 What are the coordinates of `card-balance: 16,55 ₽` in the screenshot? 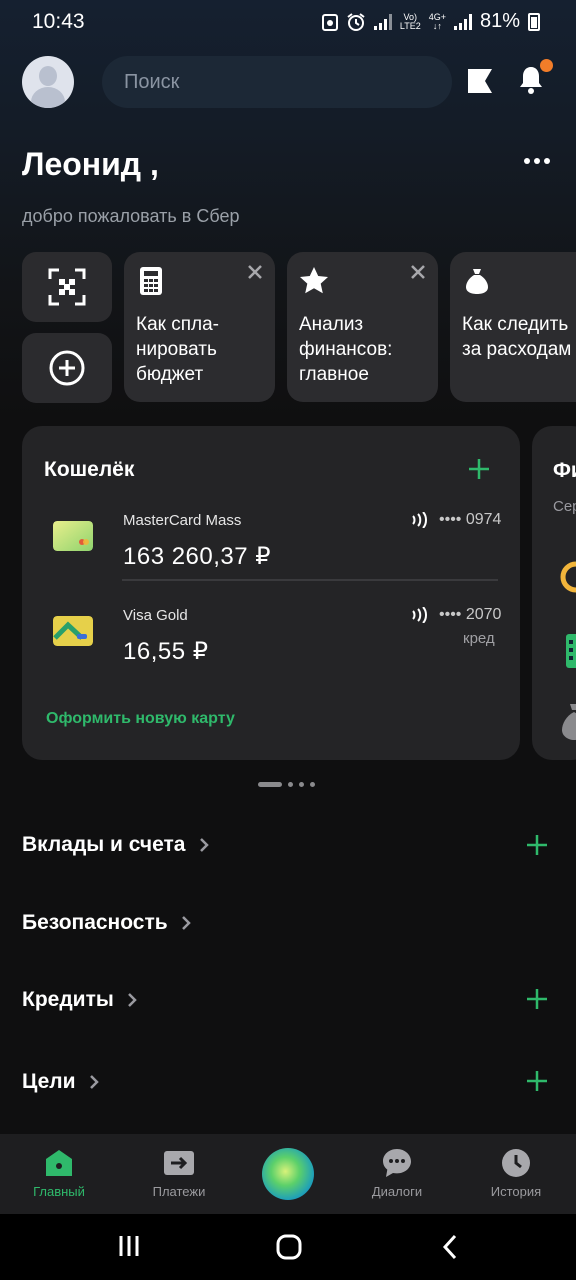 It's located at (166, 651).